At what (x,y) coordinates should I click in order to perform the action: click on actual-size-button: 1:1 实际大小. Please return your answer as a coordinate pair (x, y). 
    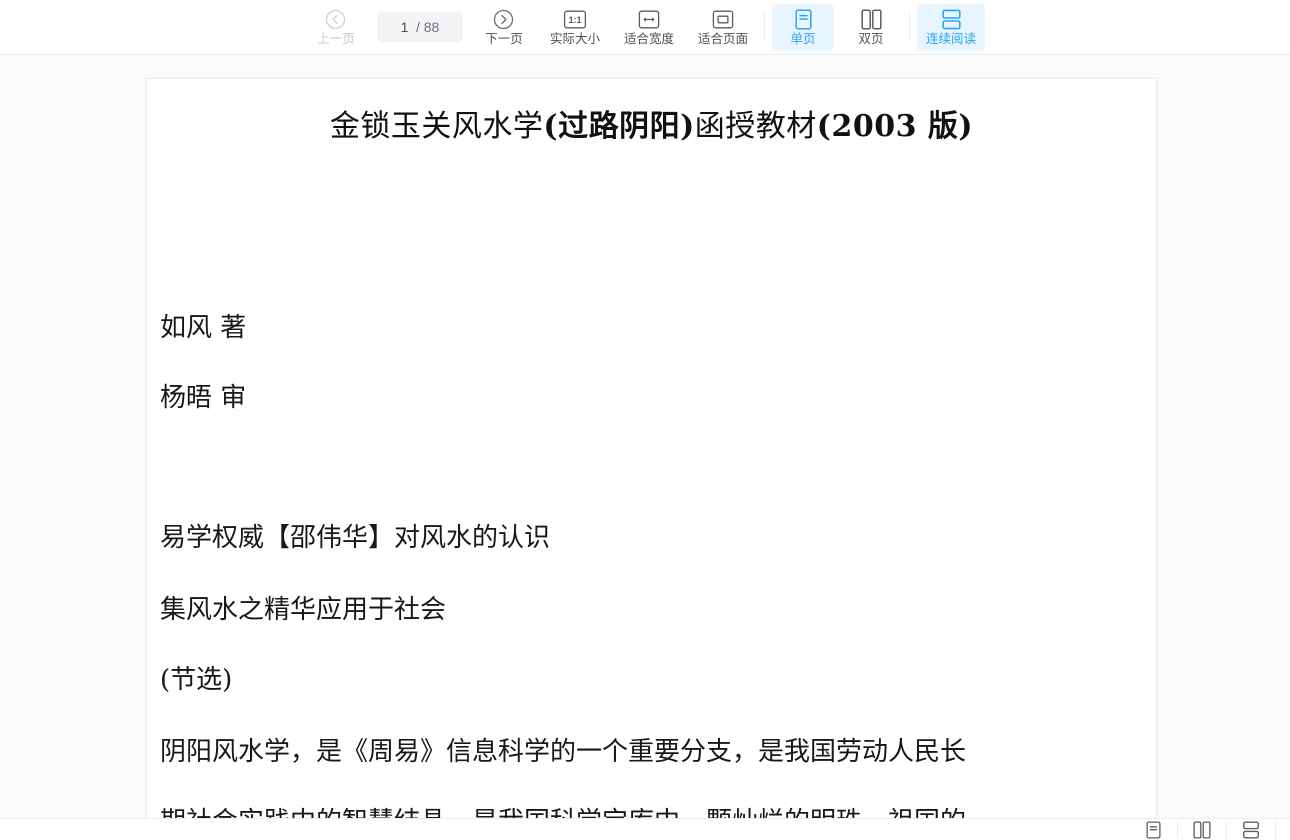
    Looking at the image, I should click on (575, 27).